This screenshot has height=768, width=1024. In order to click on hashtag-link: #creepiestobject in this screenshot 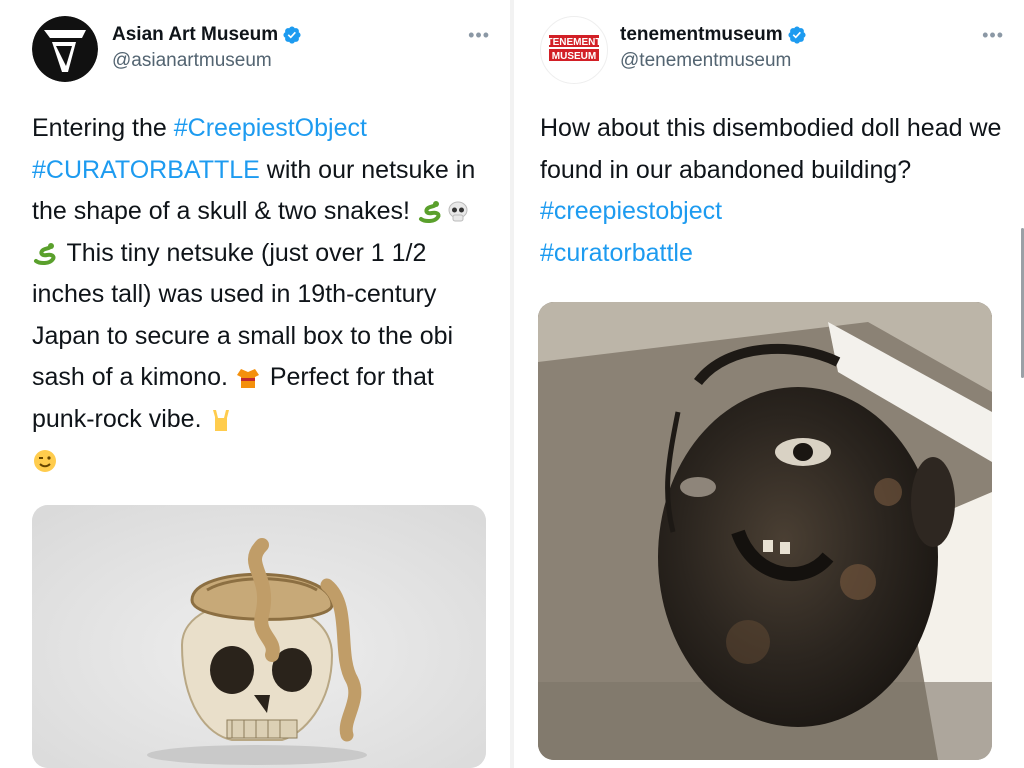, I will do `click(631, 211)`.